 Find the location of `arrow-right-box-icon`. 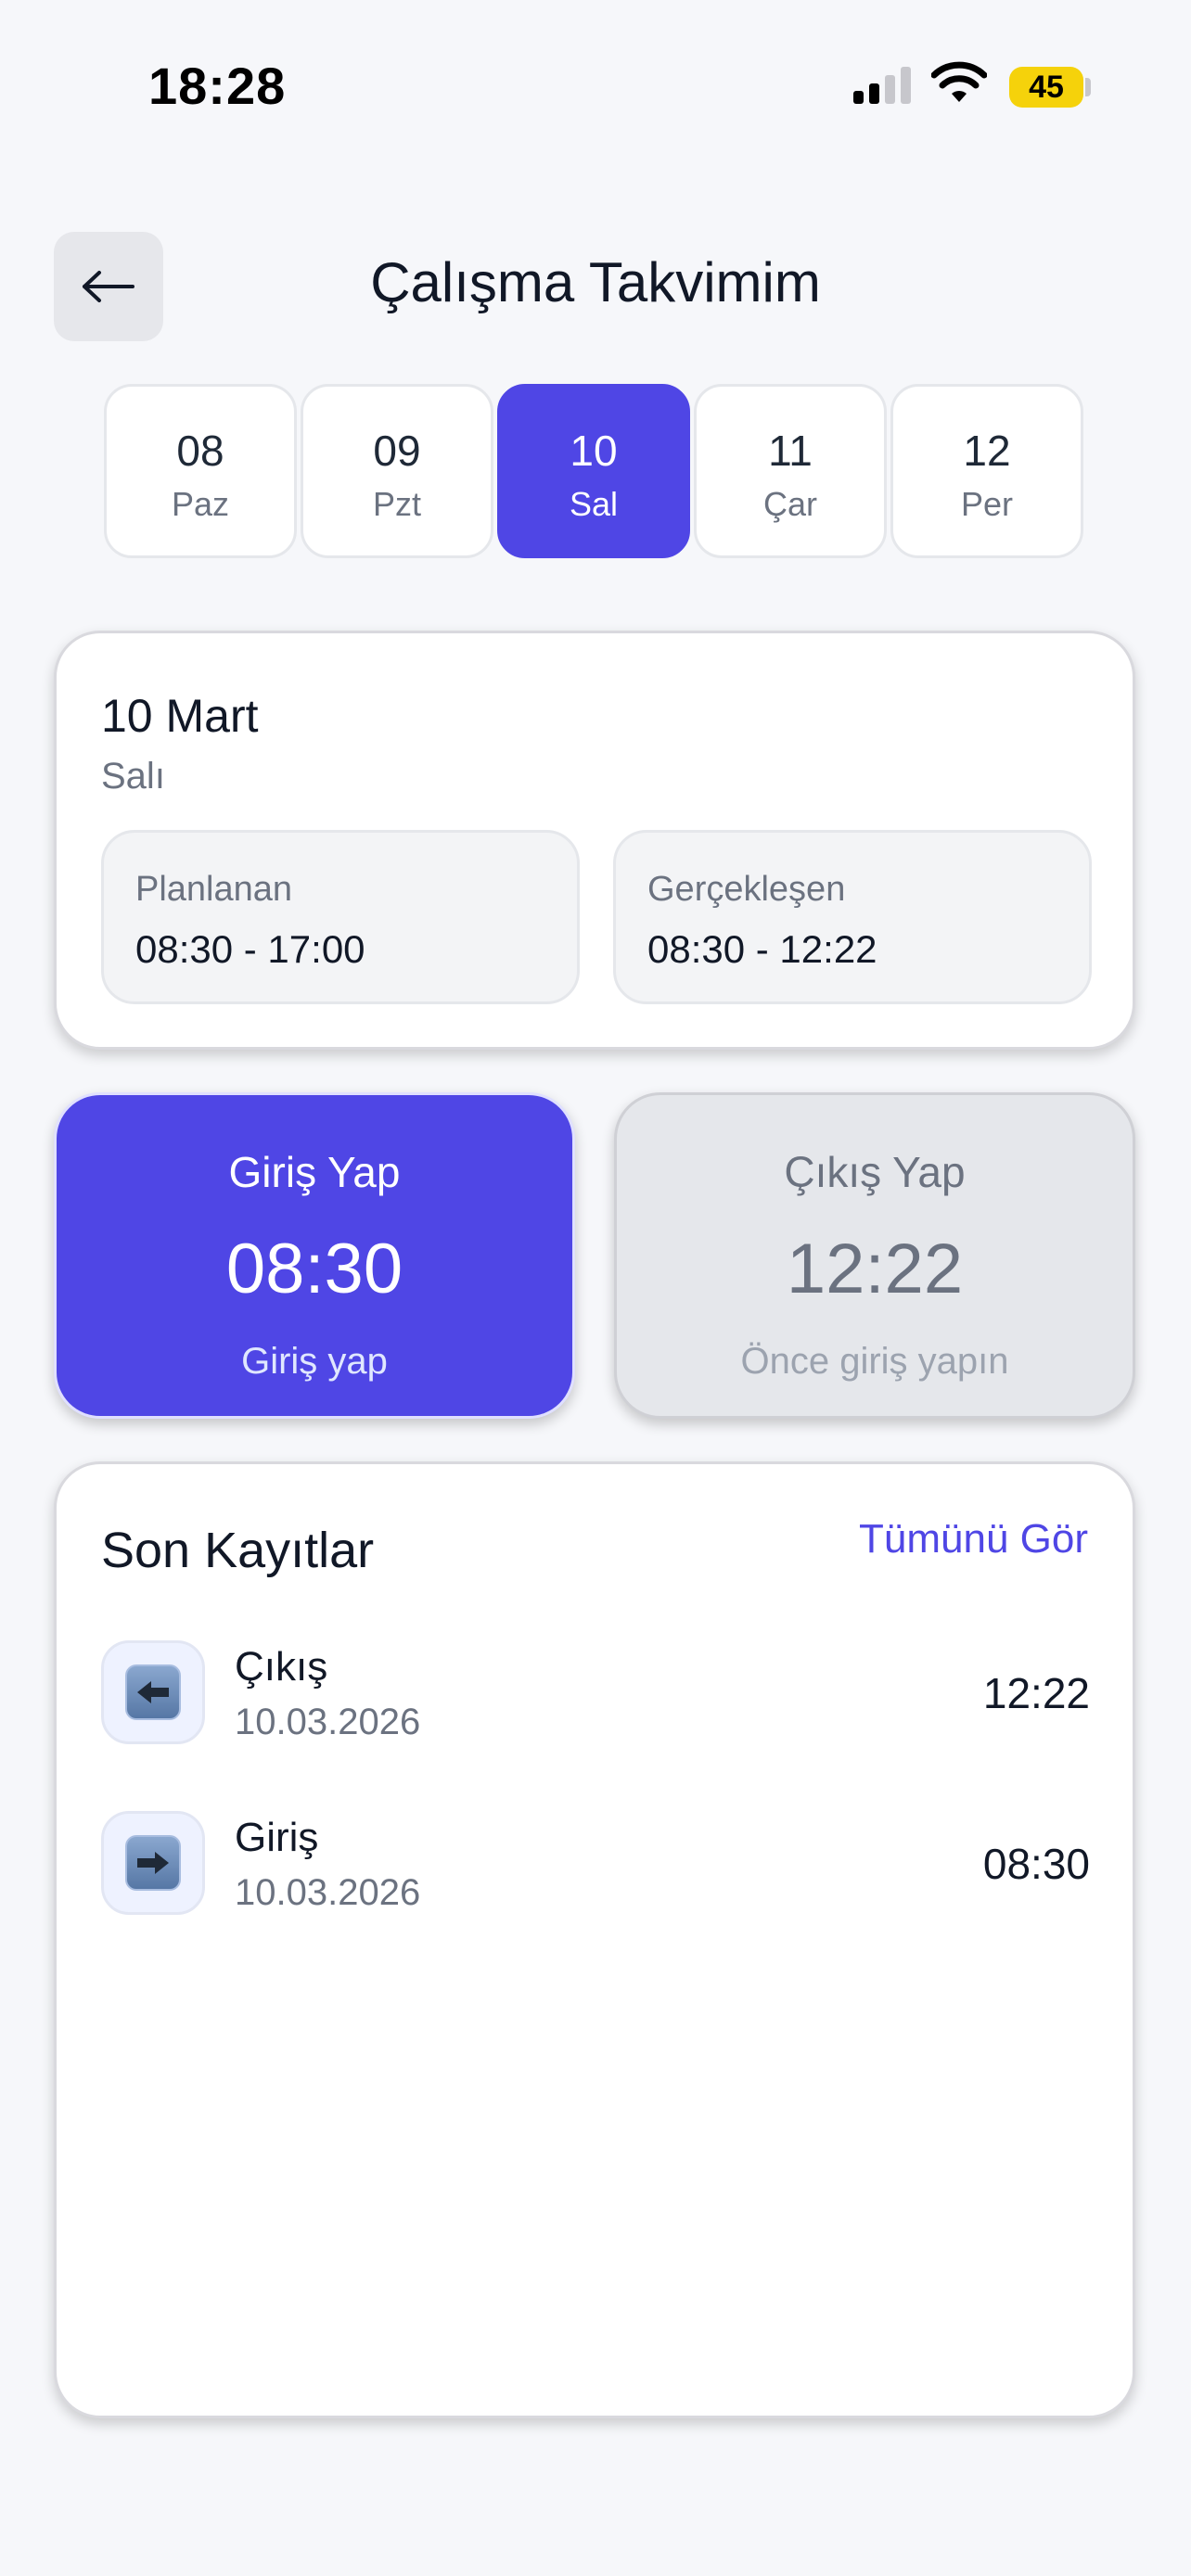

arrow-right-box-icon is located at coordinates (153, 1863).